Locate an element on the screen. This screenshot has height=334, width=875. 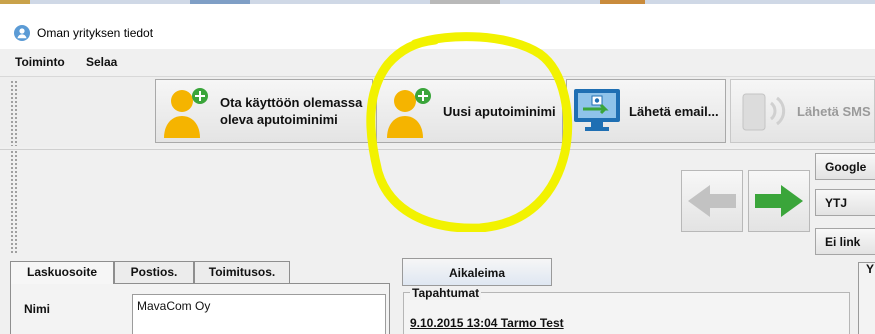
new-tradename-button: Uusi aputoiminimi is located at coordinates (469, 111).